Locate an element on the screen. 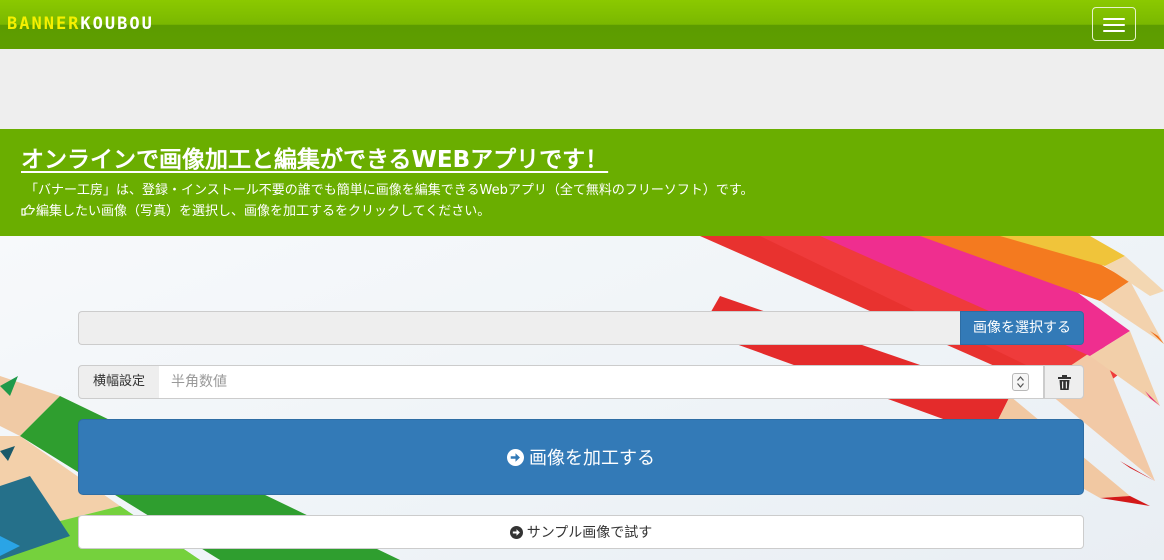 The image size is (1164, 560). top-navbar: BANNERKOUBOU is located at coordinates (582, 24).